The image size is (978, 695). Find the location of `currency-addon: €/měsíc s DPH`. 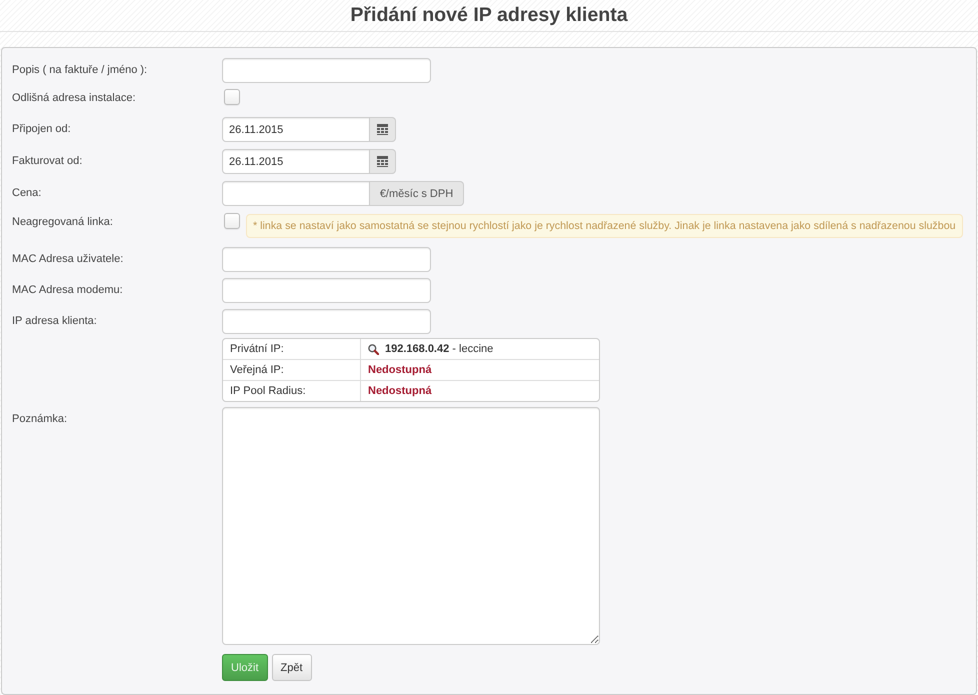

currency-addon: €/měsíc s DPH is located at coordinates (417, 193).